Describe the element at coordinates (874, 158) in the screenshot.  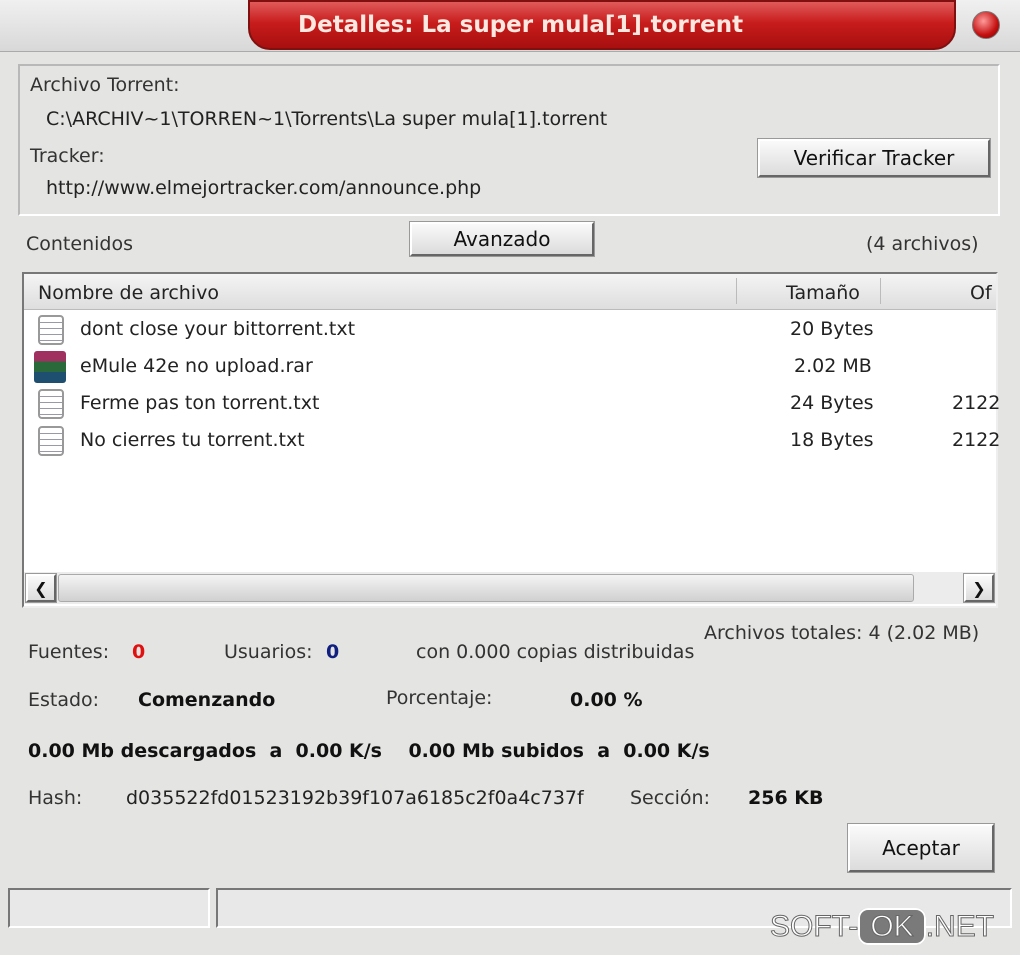
I see `verify-tracker-button: Verificar Tracker` at that location.